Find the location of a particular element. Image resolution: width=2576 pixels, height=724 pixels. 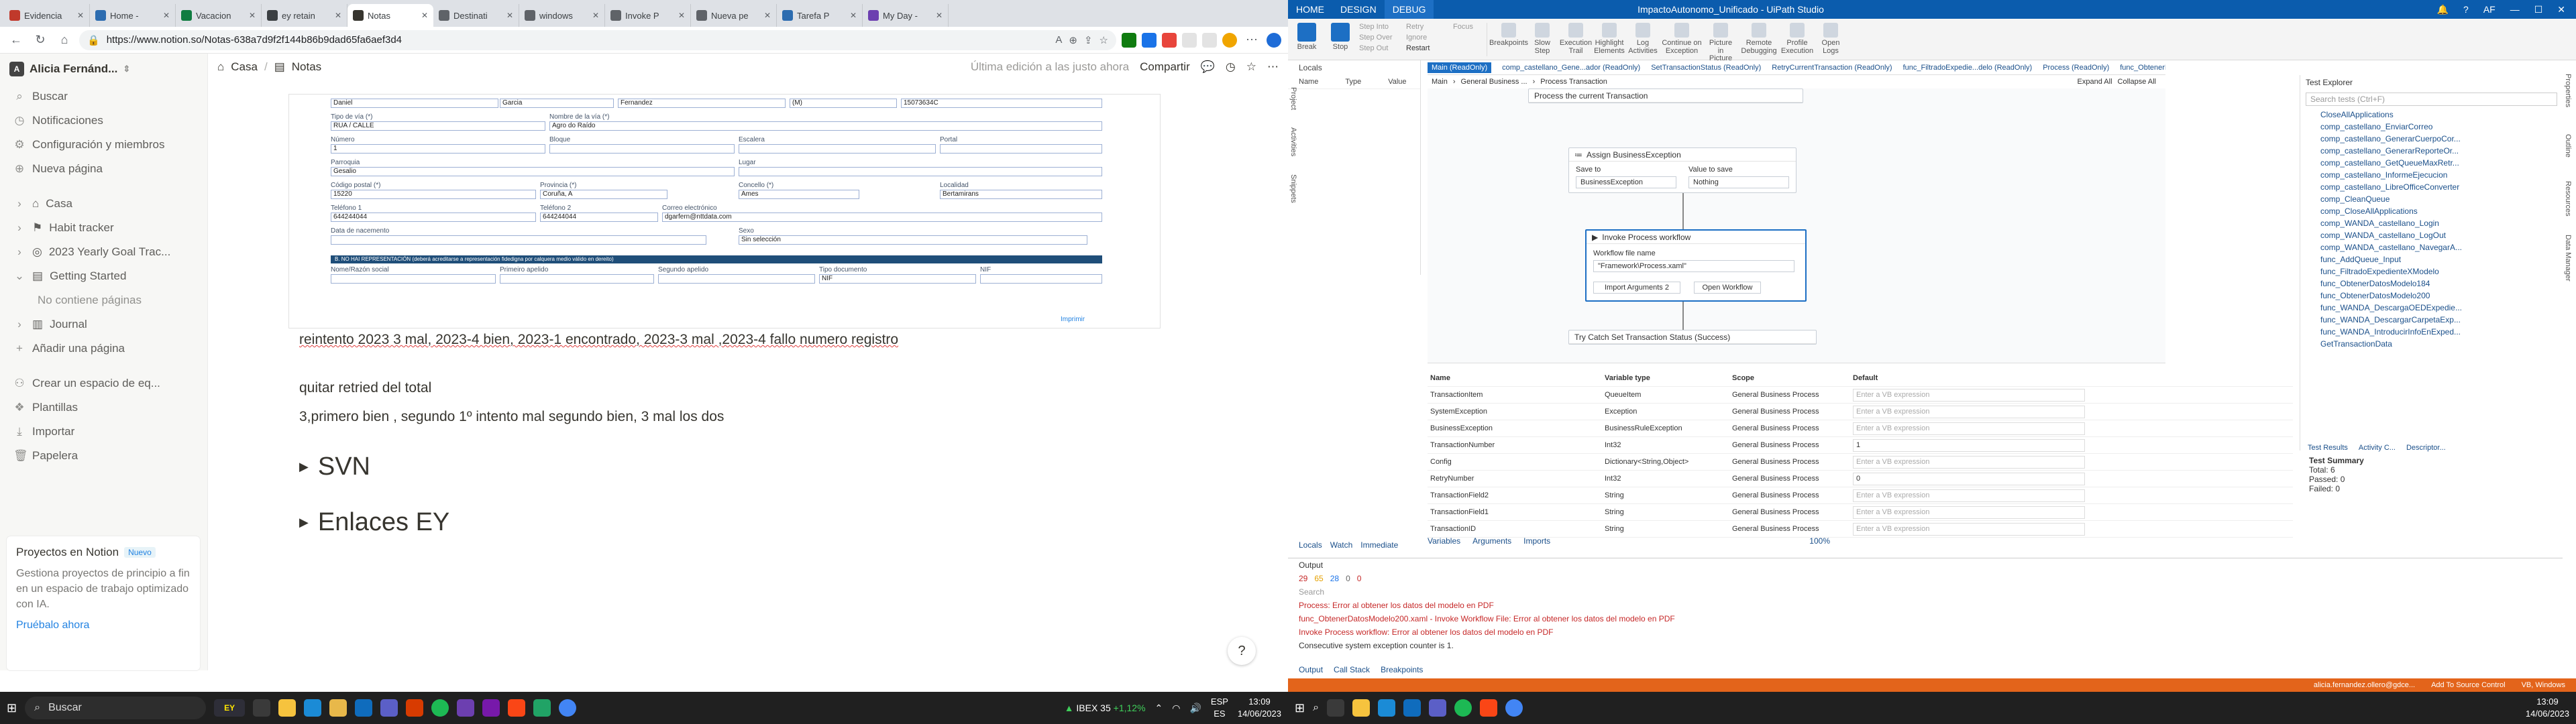

notifications-icon: 🔔 is located at coordinates (2443, 9).